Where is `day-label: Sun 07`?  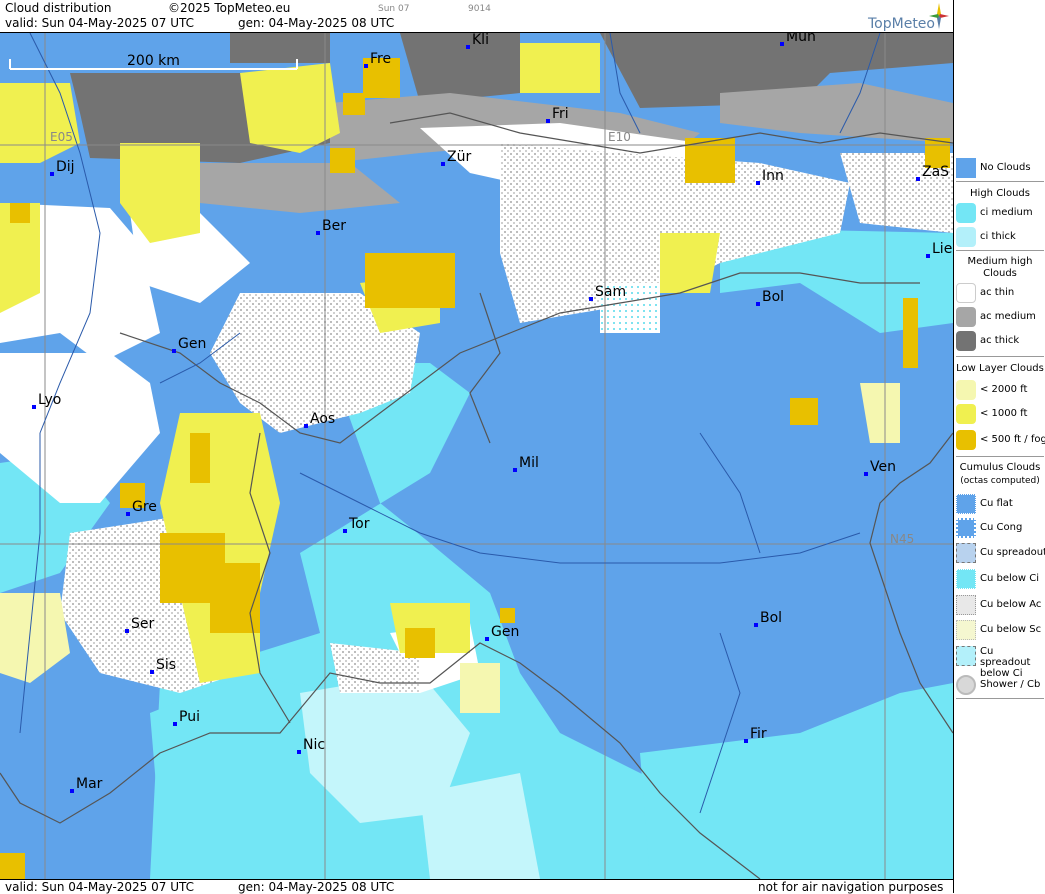 day-label: Sun 07 is located at coordinates (394, 9).